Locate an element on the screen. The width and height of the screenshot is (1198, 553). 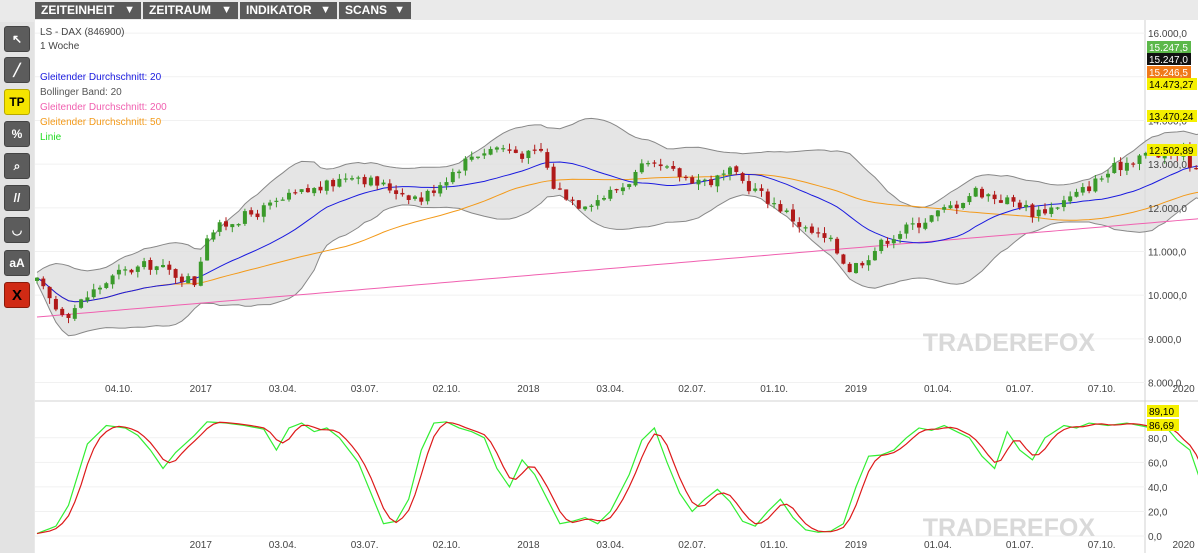
stochastic-x-tick: 03.04. is located at coordinates (283, 545).